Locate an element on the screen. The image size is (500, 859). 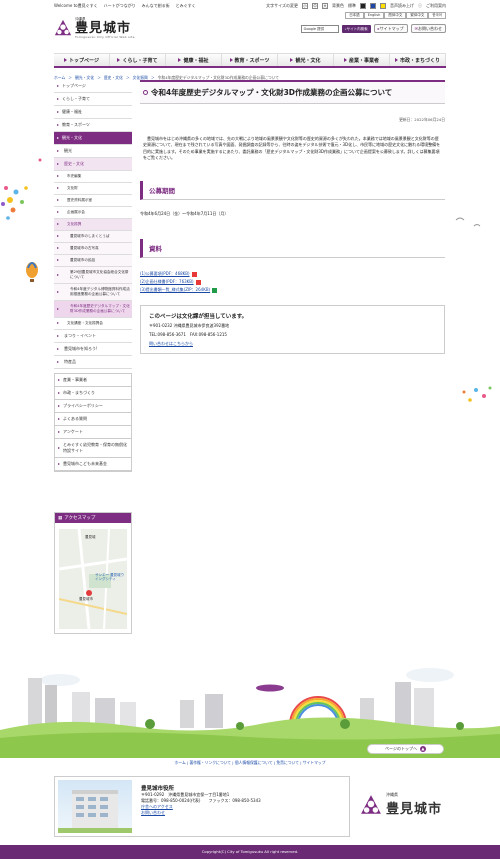
sidebar-item-survey: アンケート is located at coordinates (93, 432).